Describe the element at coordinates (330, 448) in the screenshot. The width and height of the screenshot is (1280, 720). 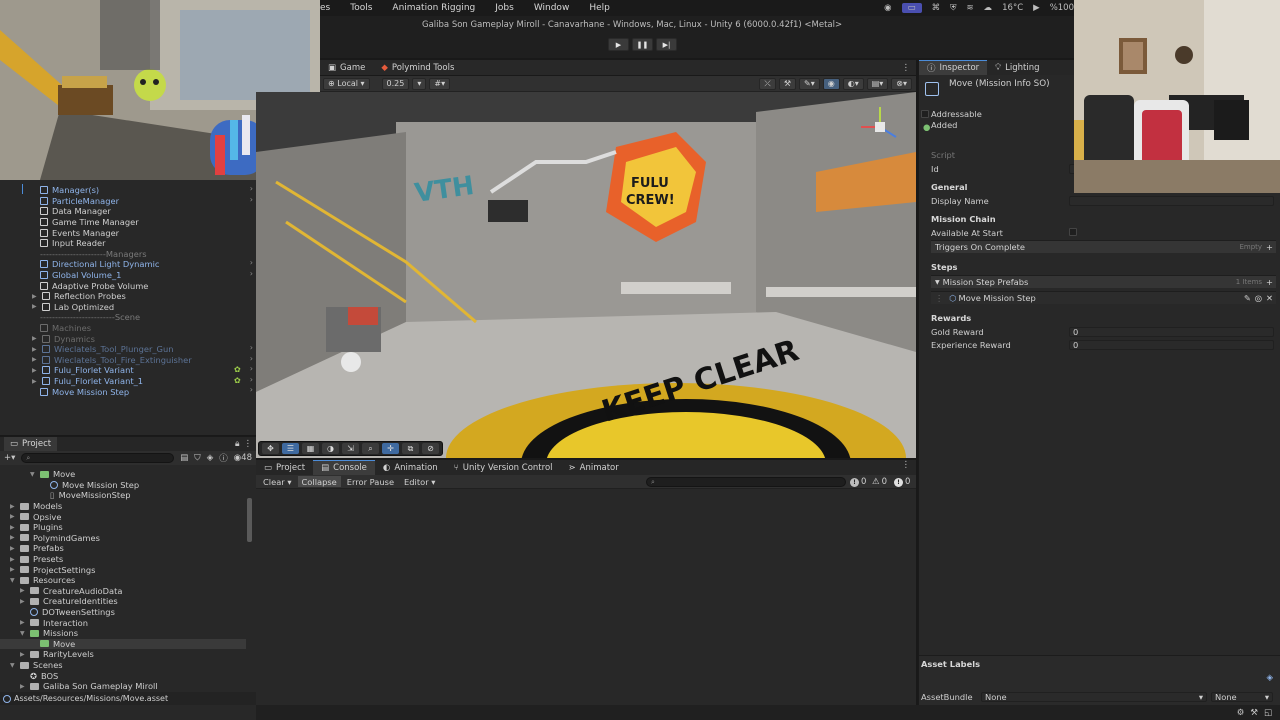
I see `scale-tool-button: ◑` at that location.